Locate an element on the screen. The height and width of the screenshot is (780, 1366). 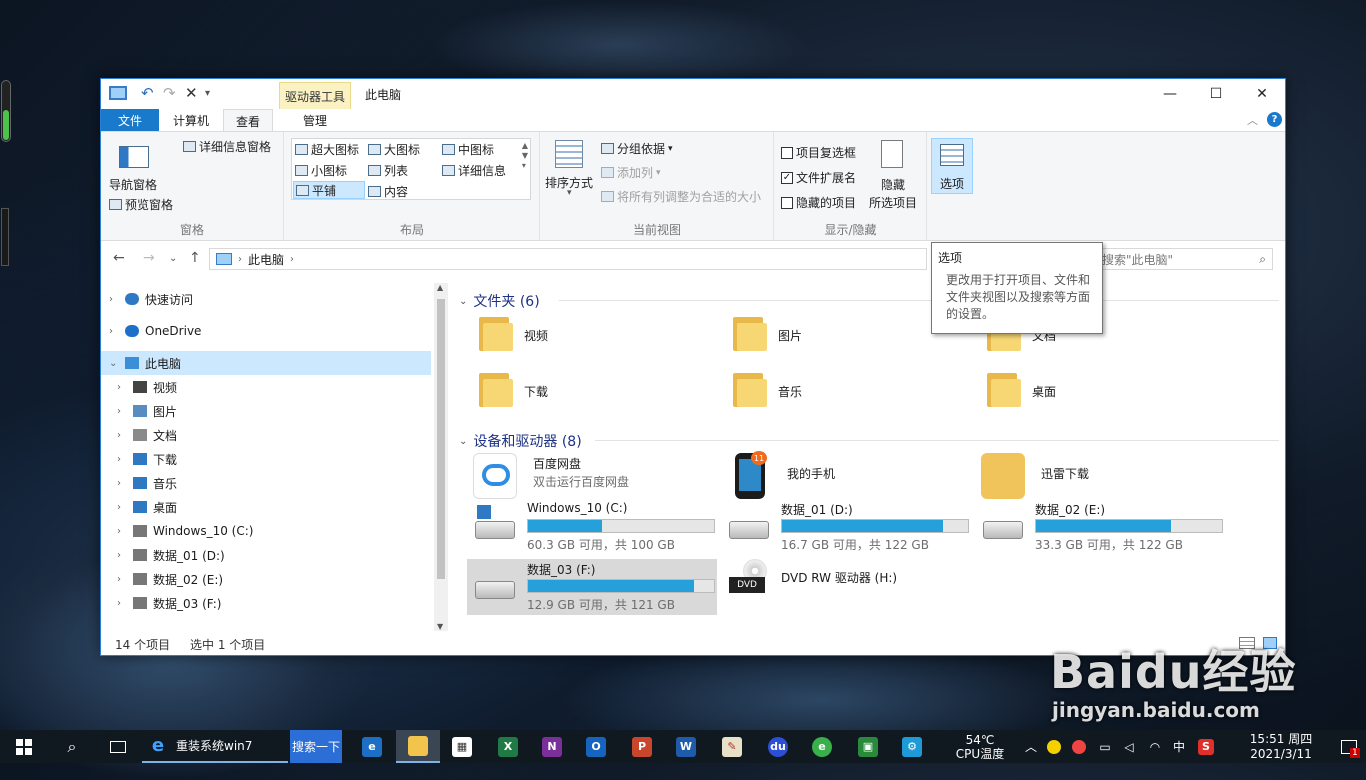
quick-access-dropdown-icon: ▾ is located at coordinates (207, 93).